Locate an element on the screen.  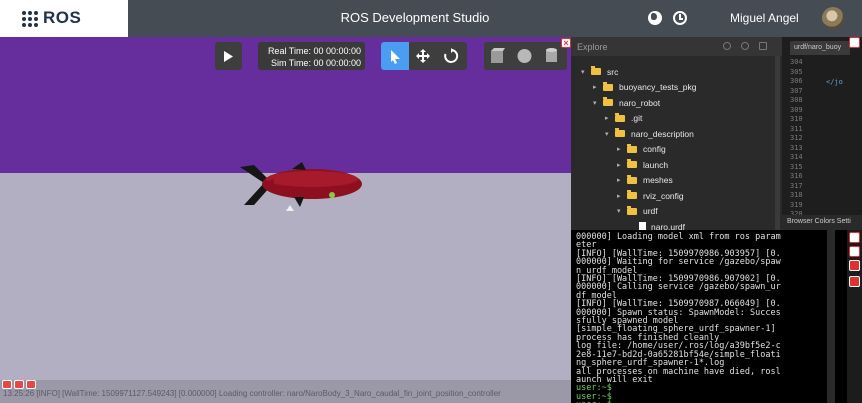
clock-icon is located at coordinates (680, 18).